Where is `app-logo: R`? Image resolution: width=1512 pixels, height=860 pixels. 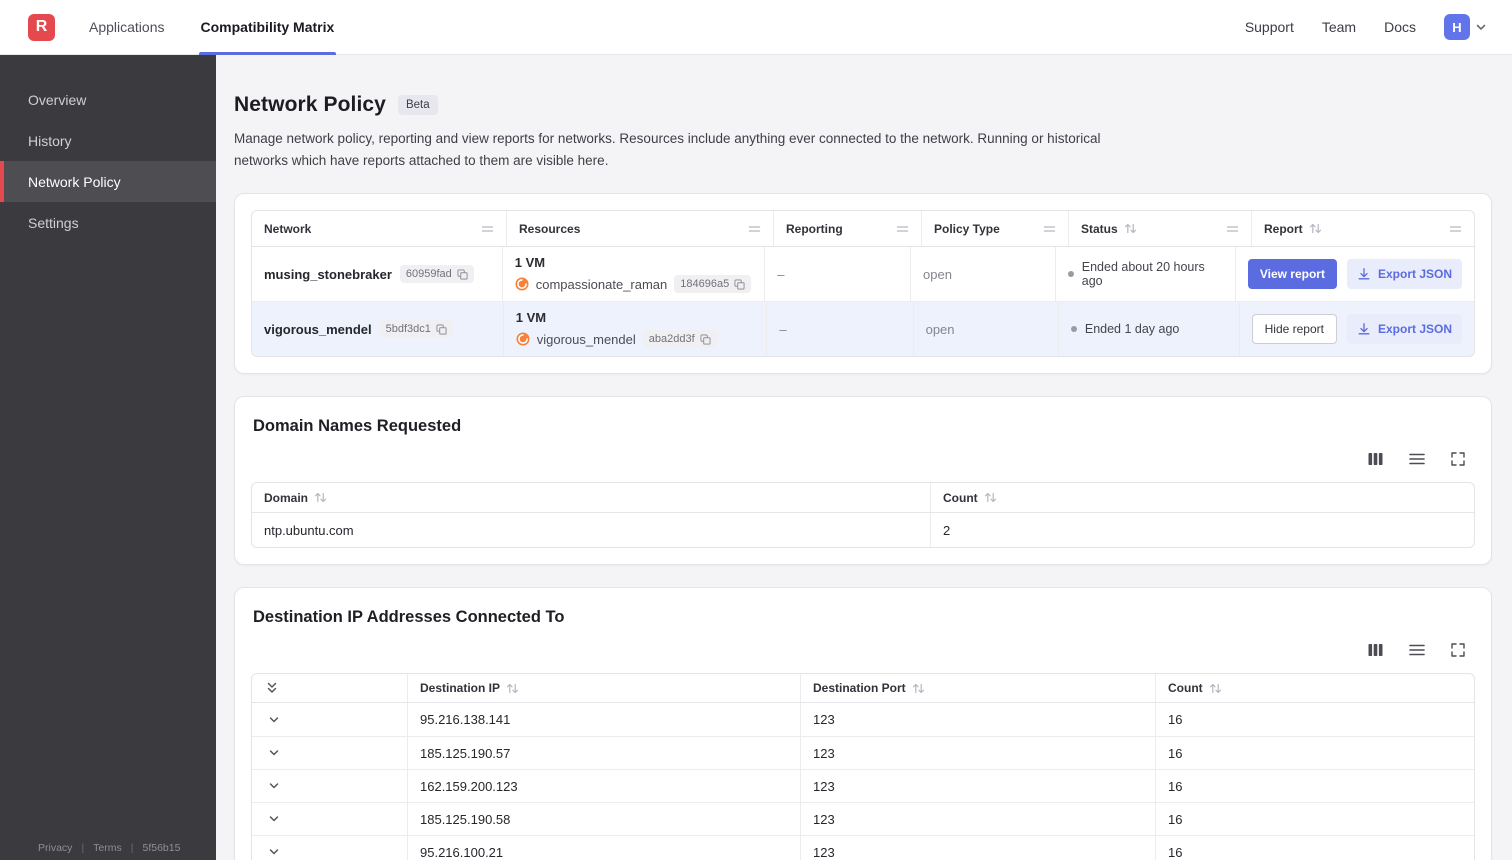 app-logo: R is located at coordinates (41, 27).